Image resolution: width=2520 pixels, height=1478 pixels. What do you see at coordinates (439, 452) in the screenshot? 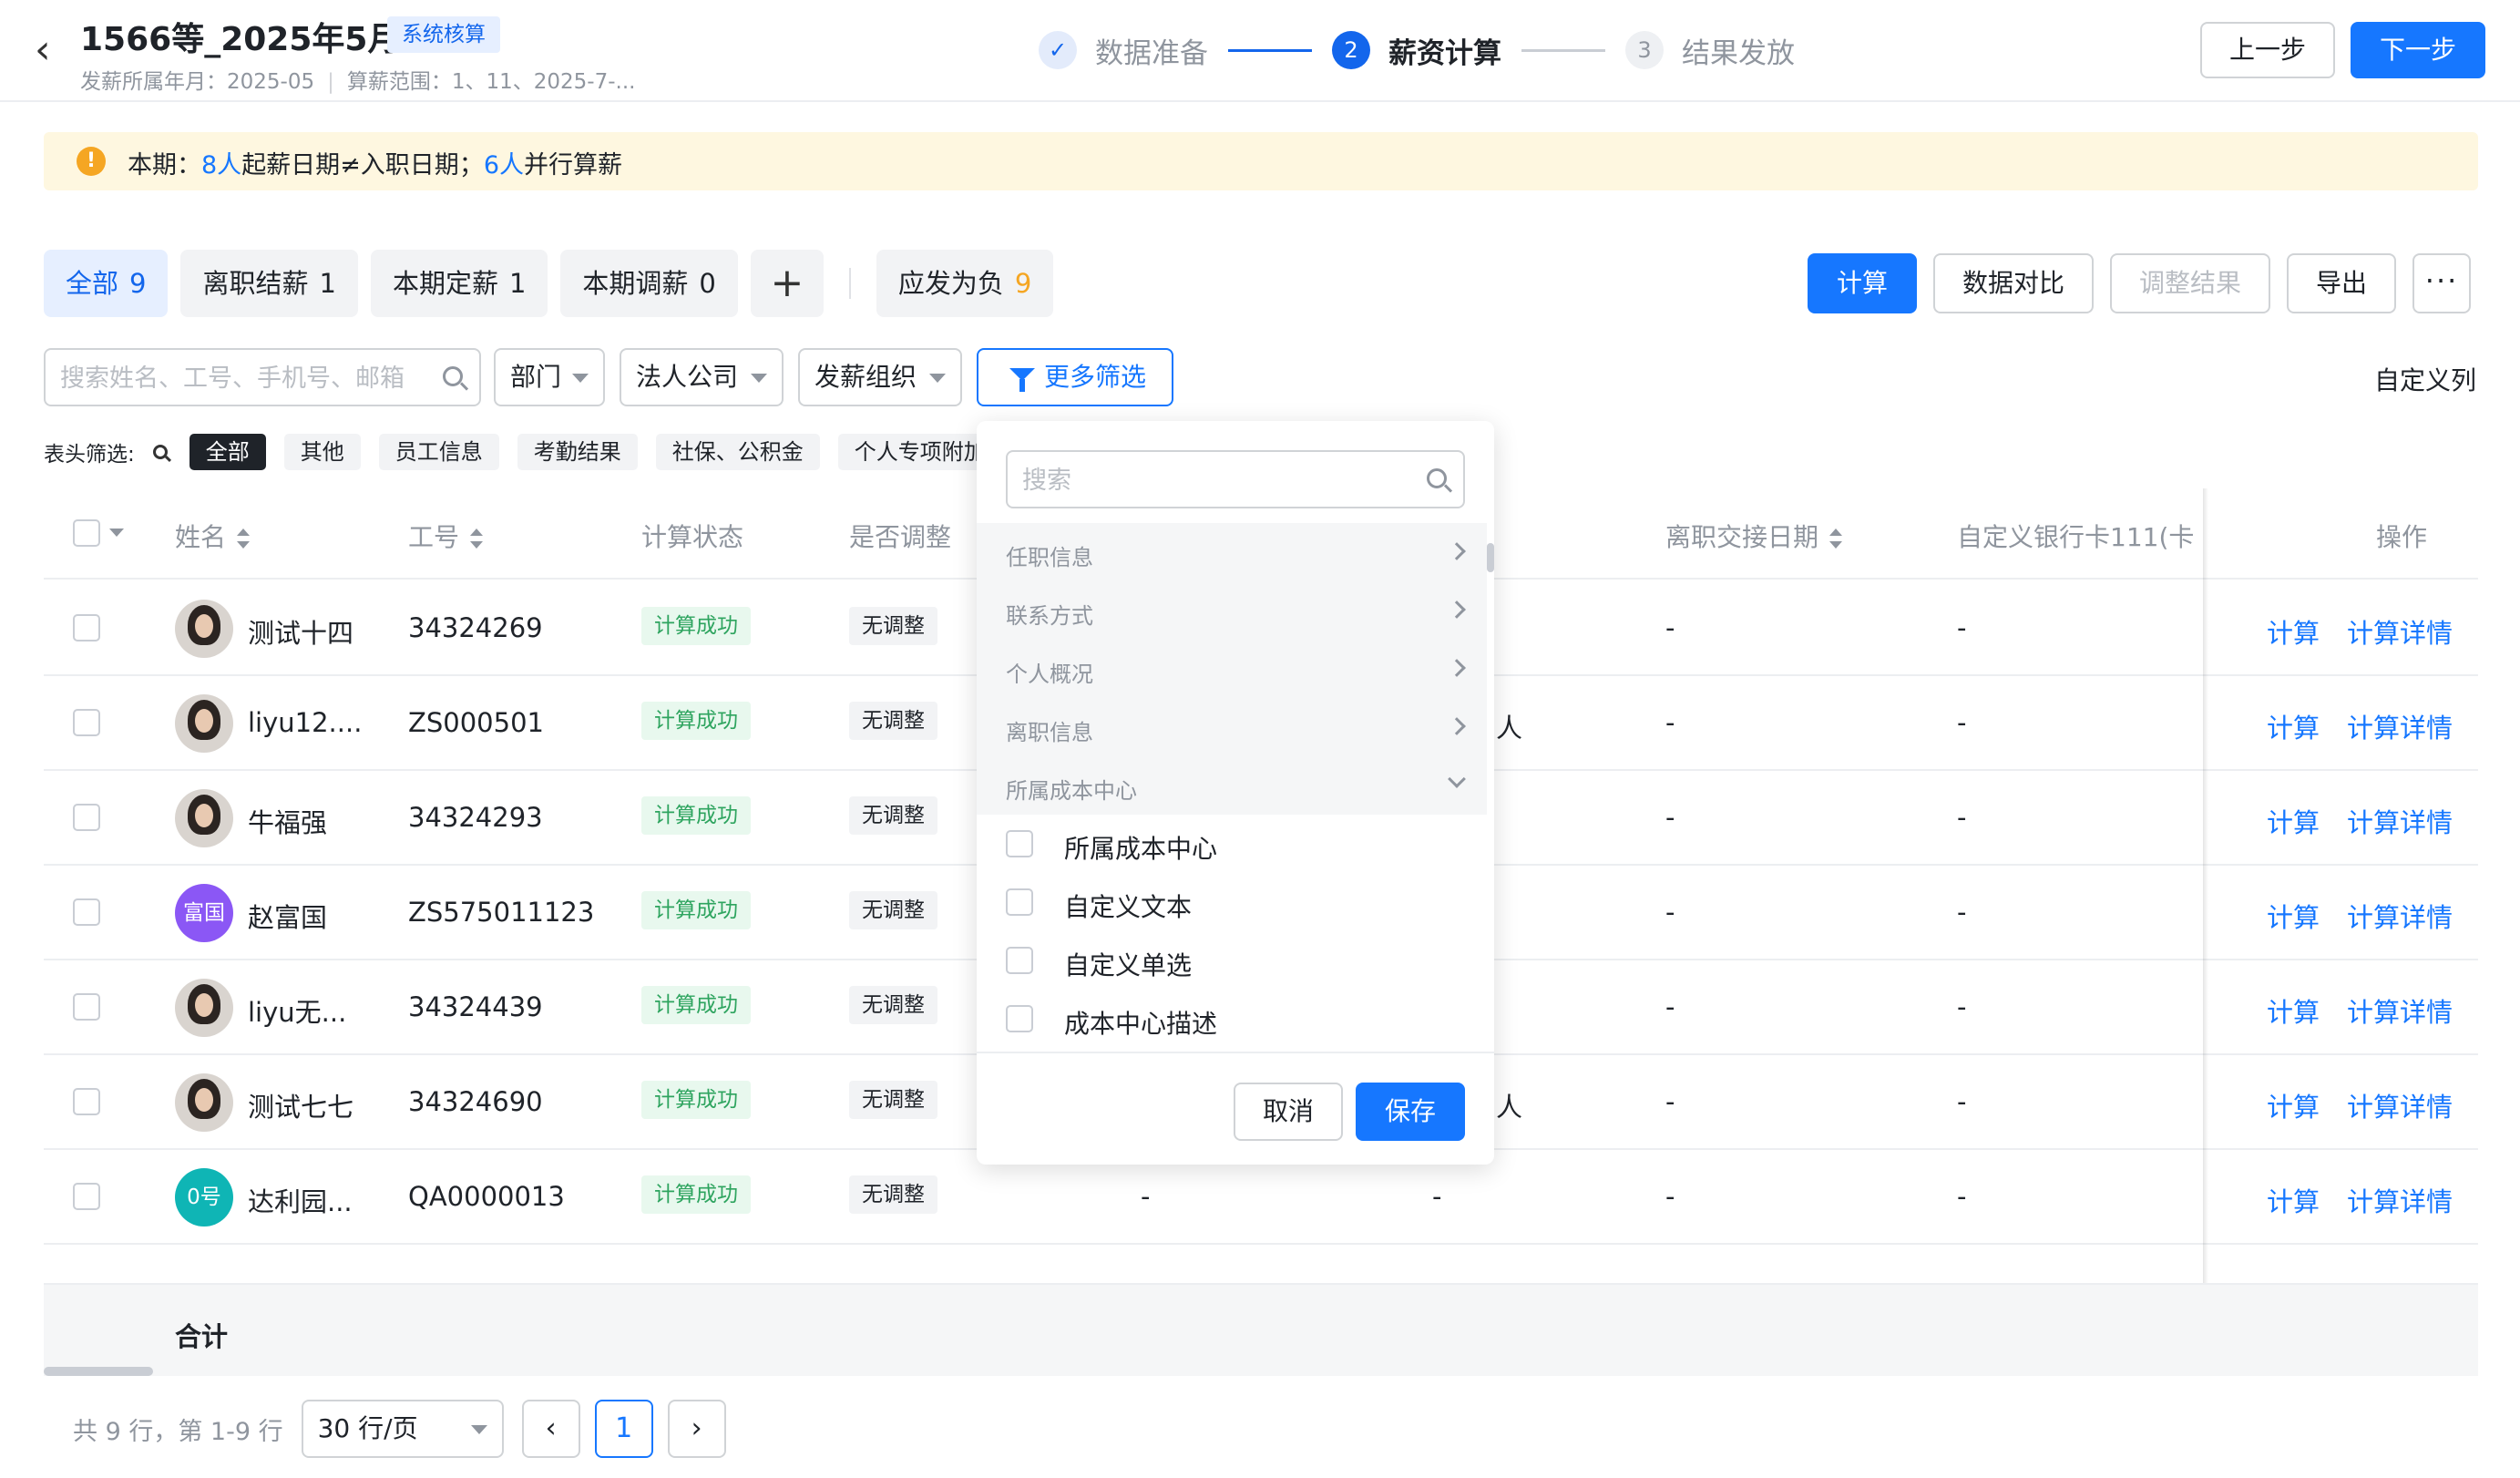
I see `chip-employee-info: 员工信息` at bounding box center [439, 452].